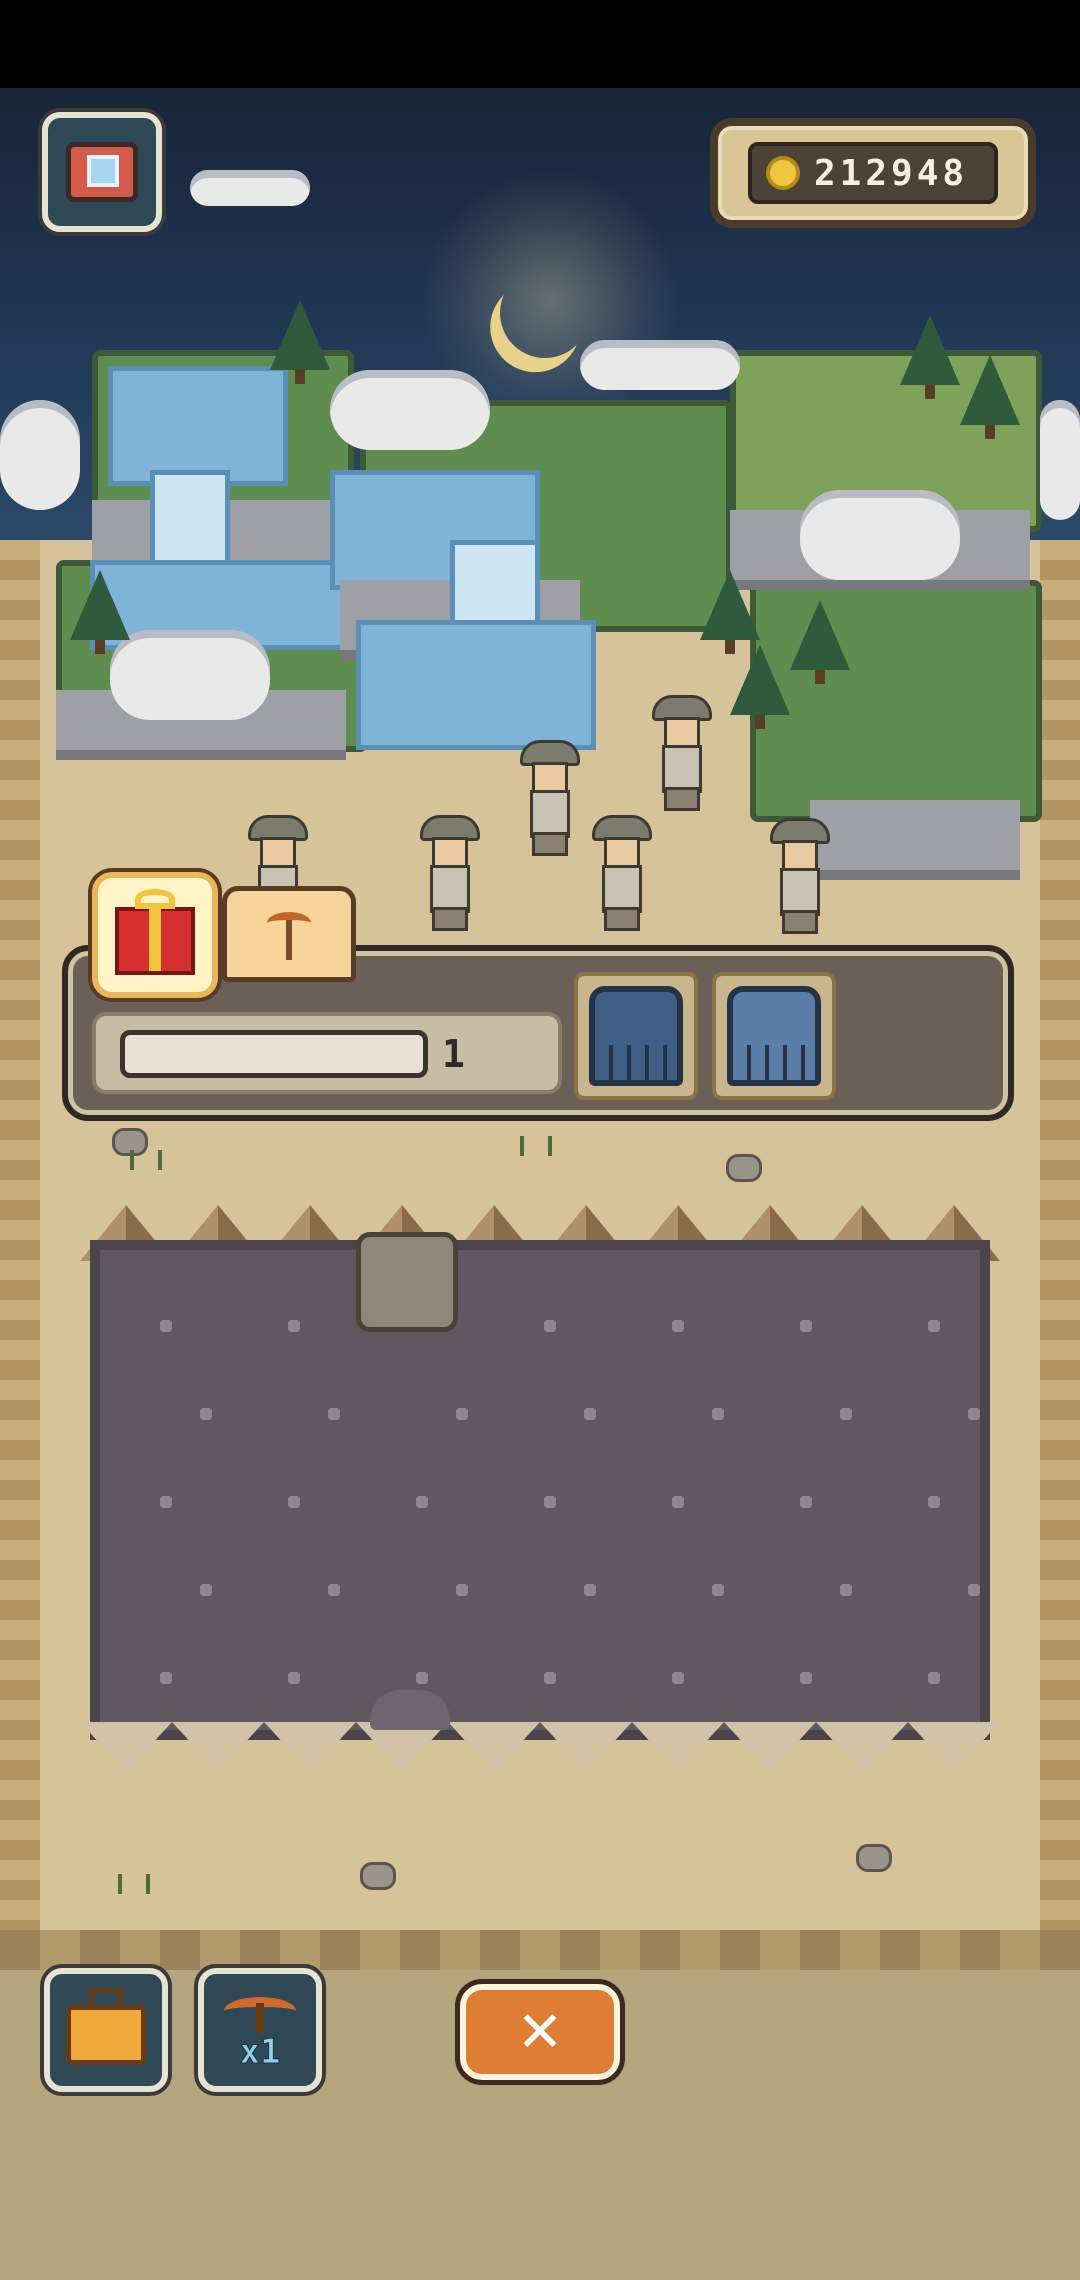  I want to click on coin-balance-panel: 212948, so click(873, 173).